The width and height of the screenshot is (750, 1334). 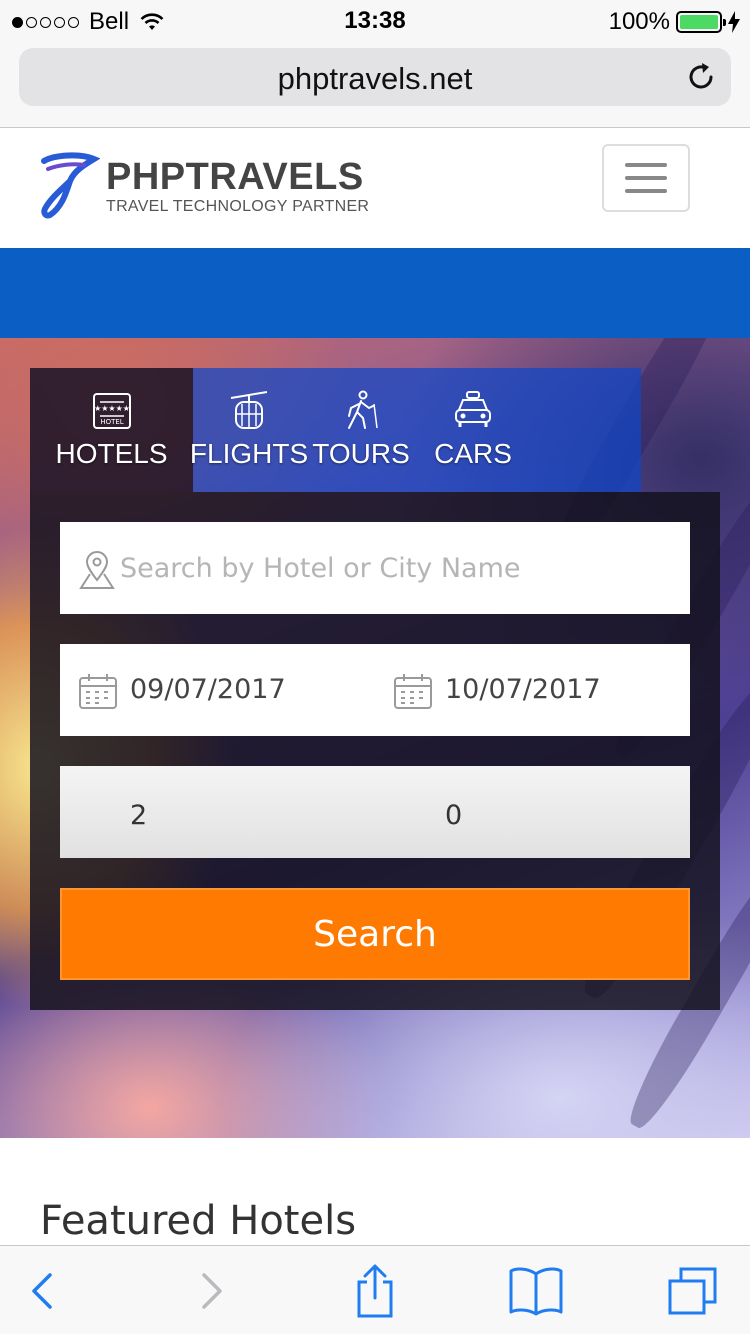 What do you see at coordinates (375, 20) in the screenshot?
I see `status-bar: Bell 13:38 100%` at bounding box center [375, 20].